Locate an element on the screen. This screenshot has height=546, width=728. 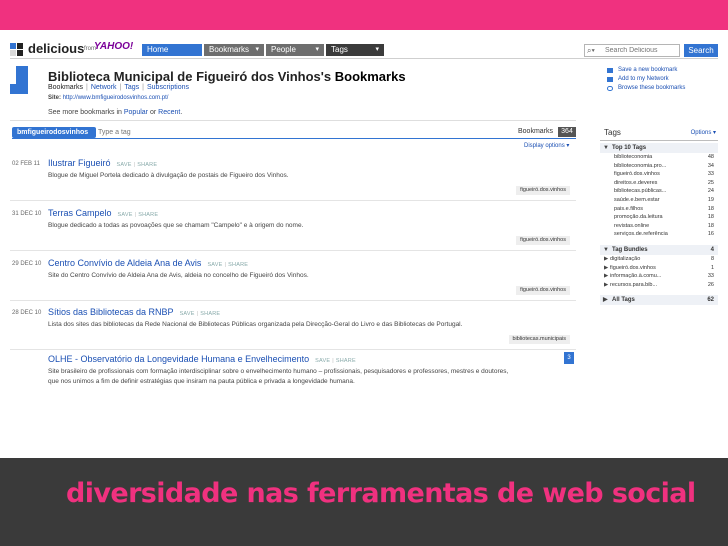
subnav-tags: Tags is located at coordinates (131, 87).